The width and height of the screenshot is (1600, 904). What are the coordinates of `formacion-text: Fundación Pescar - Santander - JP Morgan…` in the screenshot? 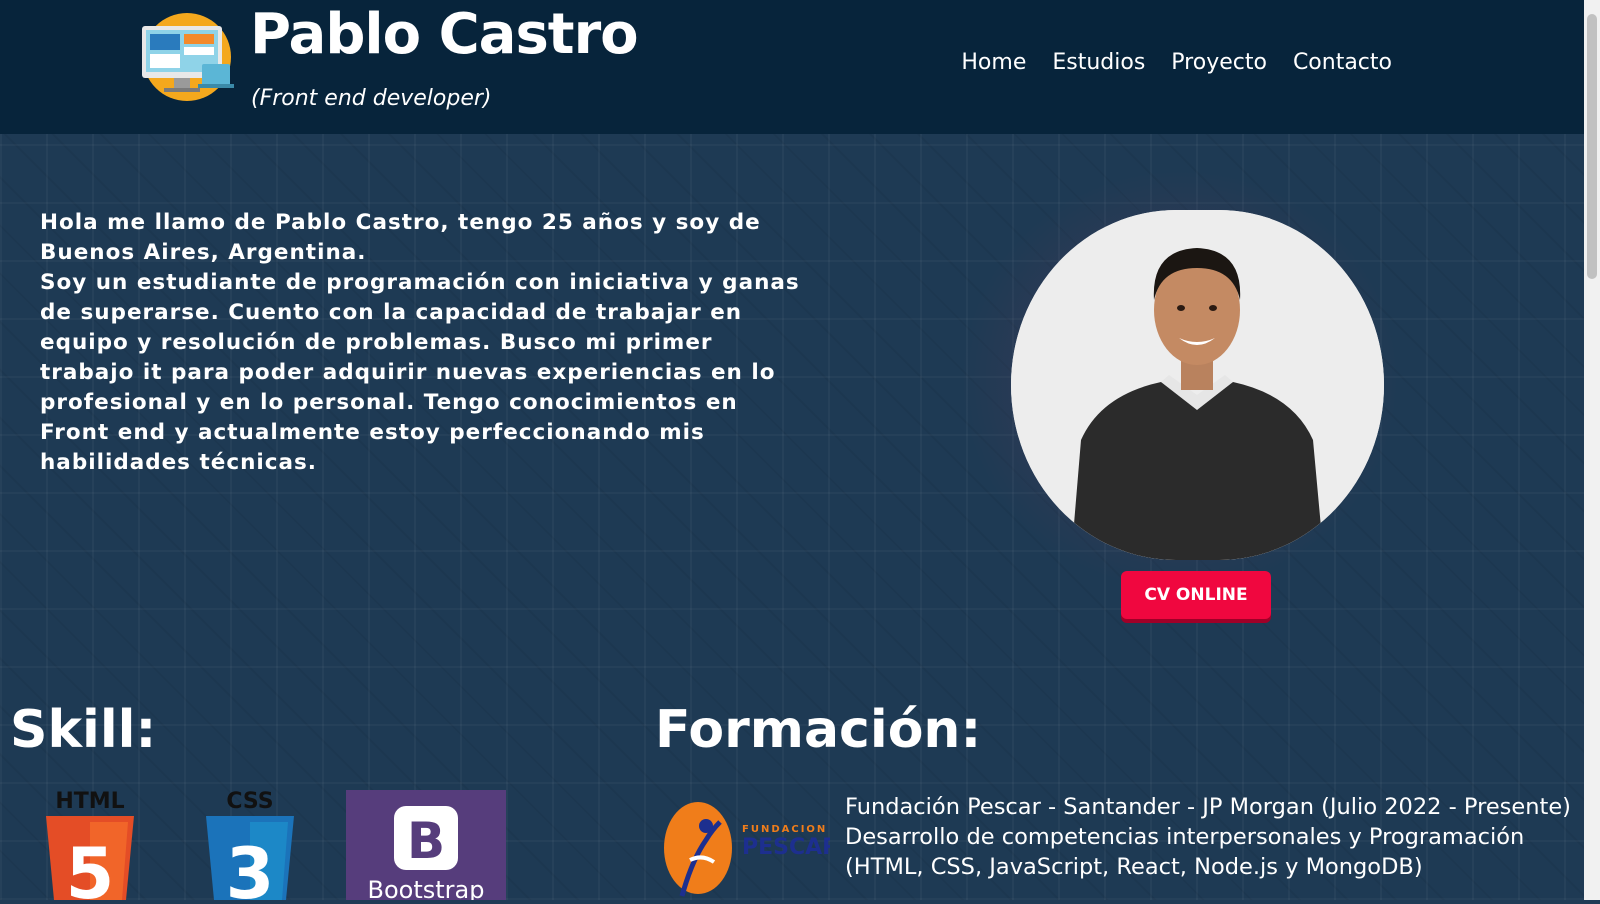 It's located at (1208, 837).